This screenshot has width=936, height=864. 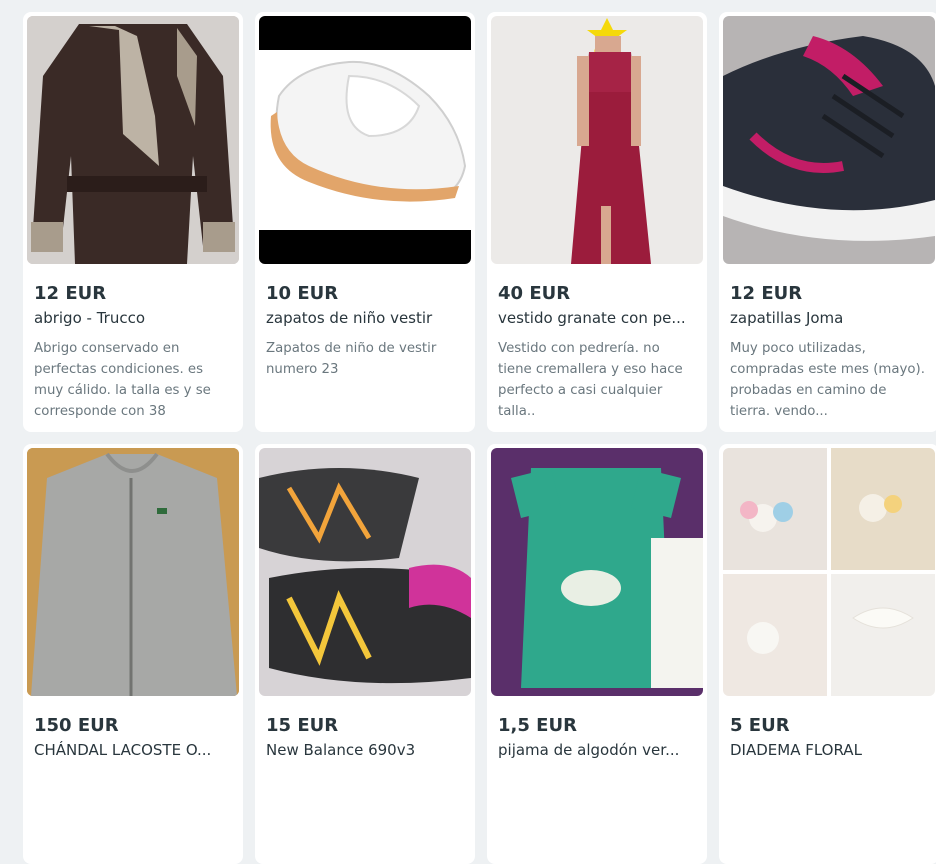 I want to click on product-image-coat, so click(x=133, y=140).